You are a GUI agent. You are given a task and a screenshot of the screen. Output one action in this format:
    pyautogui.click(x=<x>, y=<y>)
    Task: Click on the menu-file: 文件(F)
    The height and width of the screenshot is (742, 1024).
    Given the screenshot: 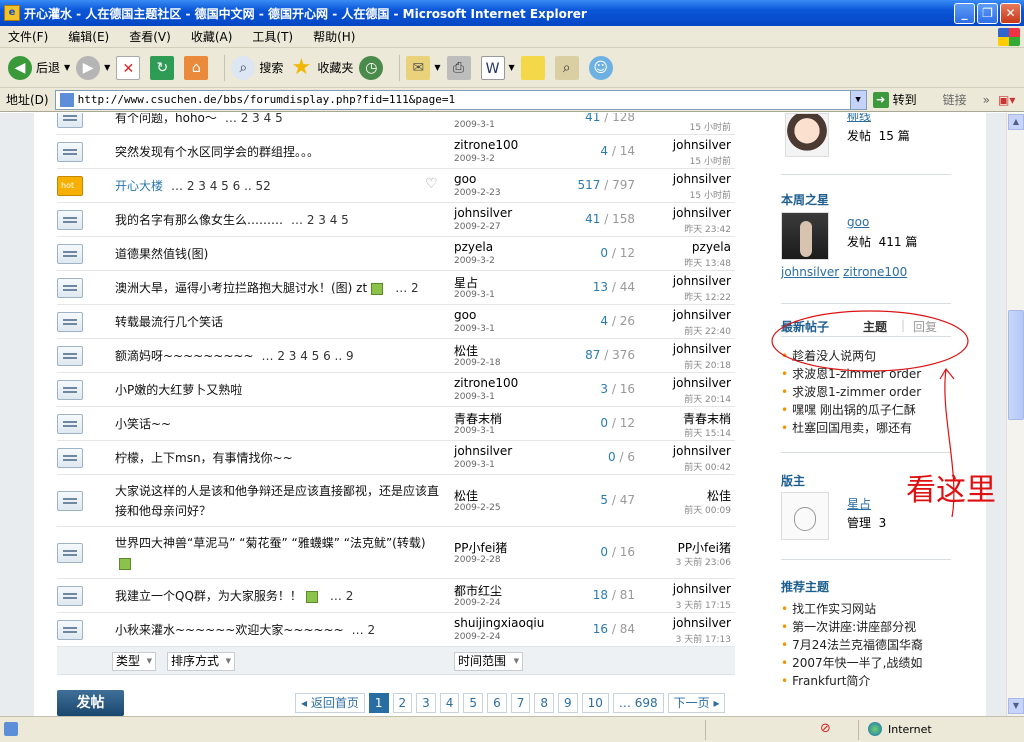 What is the action you would take?
    pyautogui.click(x=28, y=36)
    